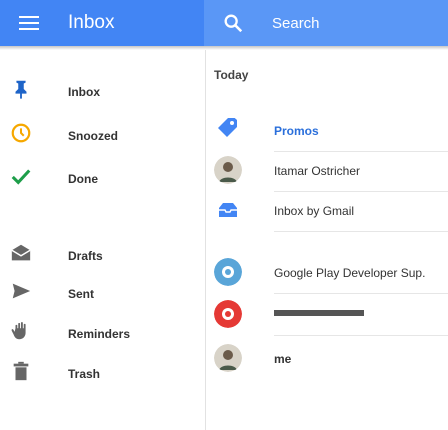 The image size is (448, 430). Describe the element at coordinates (228, 272) in the screenshot. I see `google-play-avatar` at that location.